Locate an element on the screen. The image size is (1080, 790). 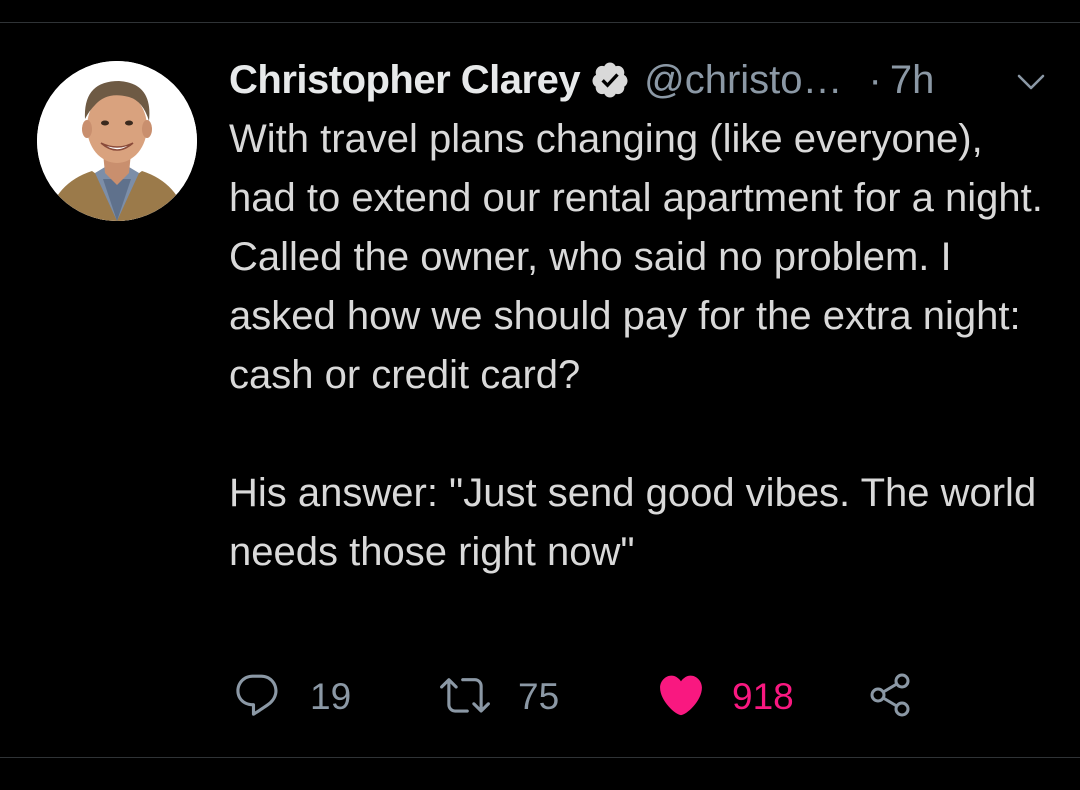
like-count: 918 is located at coordinates (763, 696).